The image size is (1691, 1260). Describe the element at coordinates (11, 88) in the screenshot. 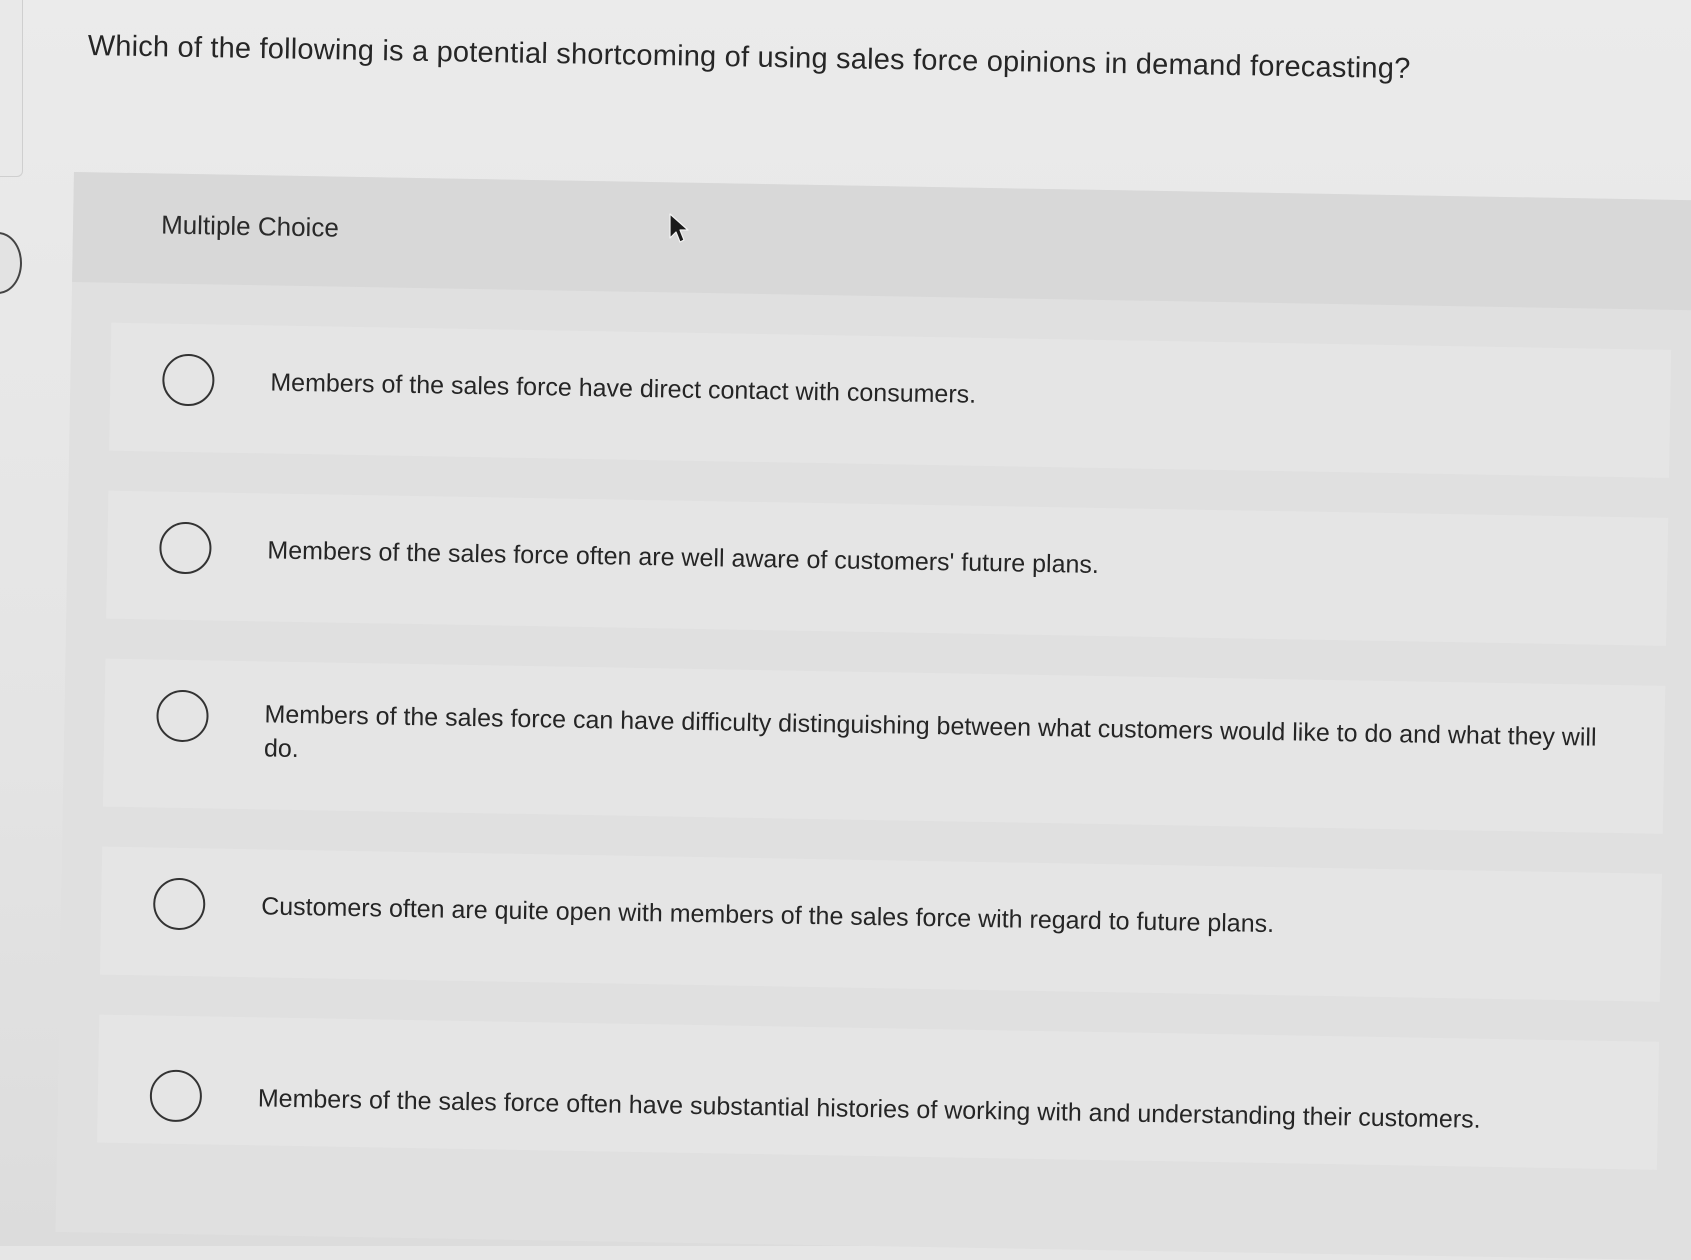

I see `left-edge-panel` at that location.